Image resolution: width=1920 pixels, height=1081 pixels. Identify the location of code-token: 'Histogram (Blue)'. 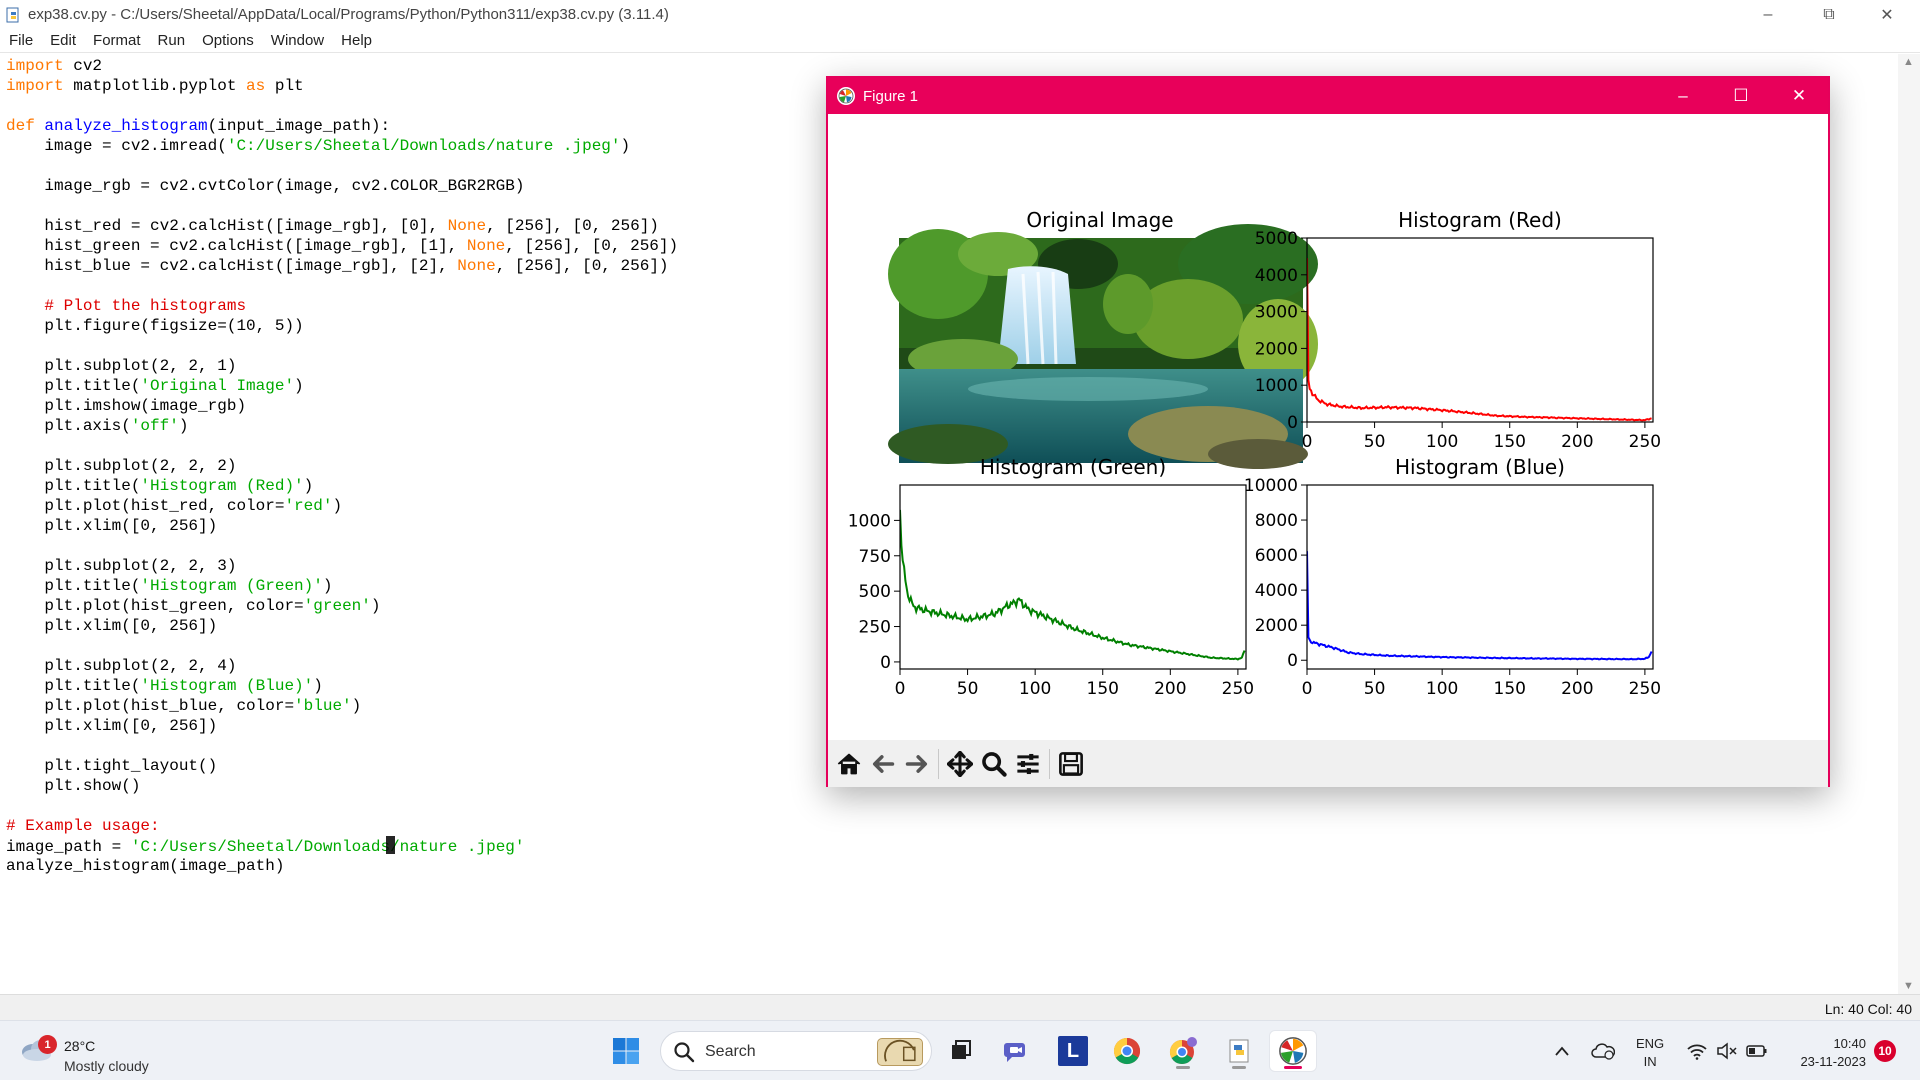
(227, 686).